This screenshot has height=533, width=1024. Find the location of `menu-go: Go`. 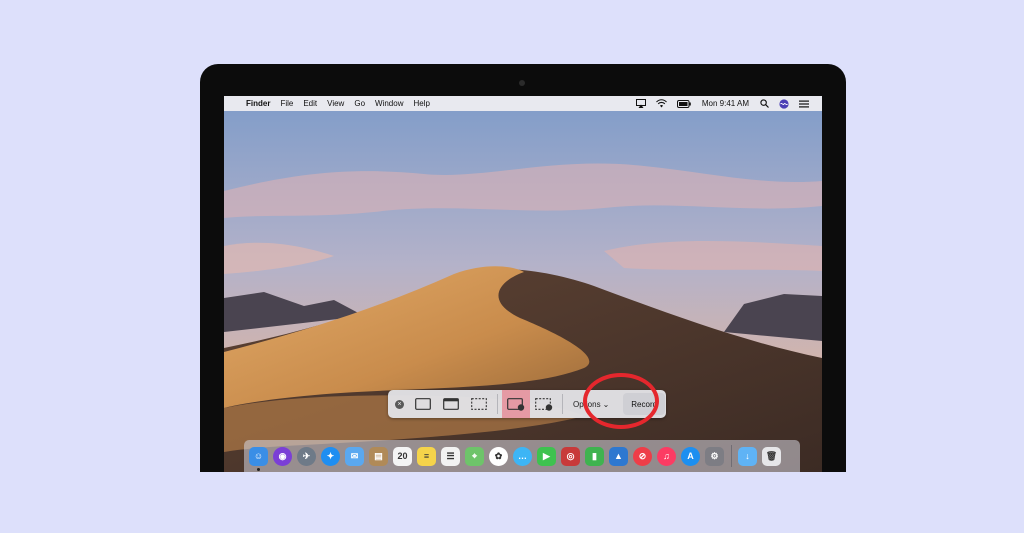

menu-go: Go is located at coordinates (359, 103).